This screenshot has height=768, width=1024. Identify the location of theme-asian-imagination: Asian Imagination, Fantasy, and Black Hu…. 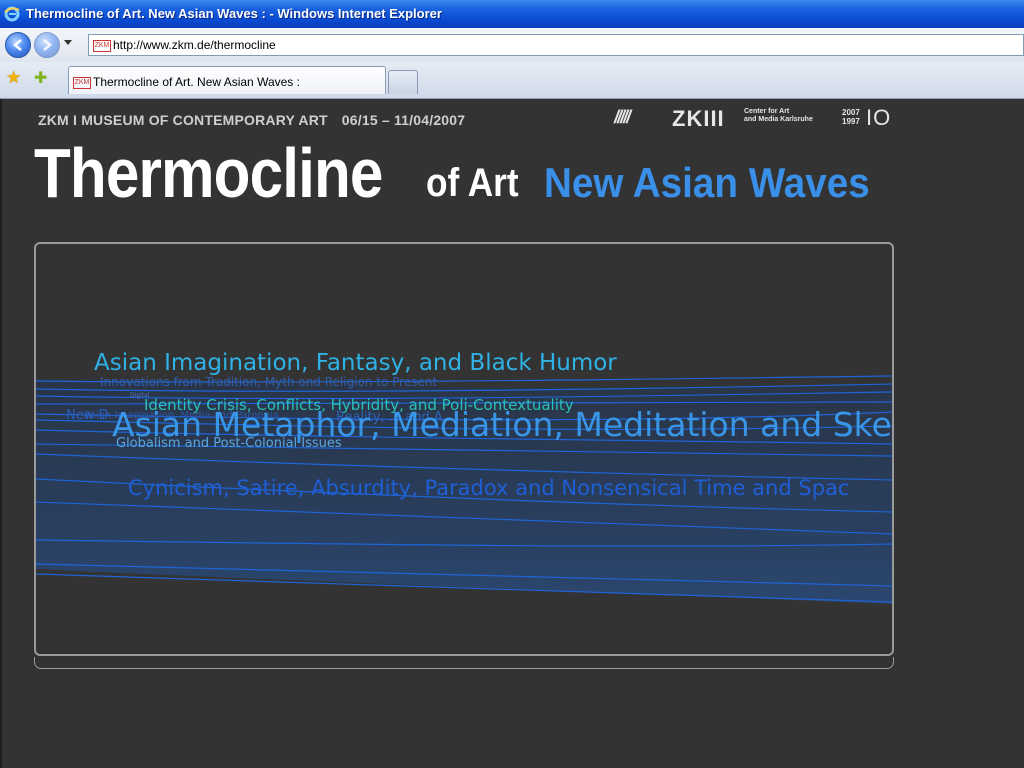
(355, 363).